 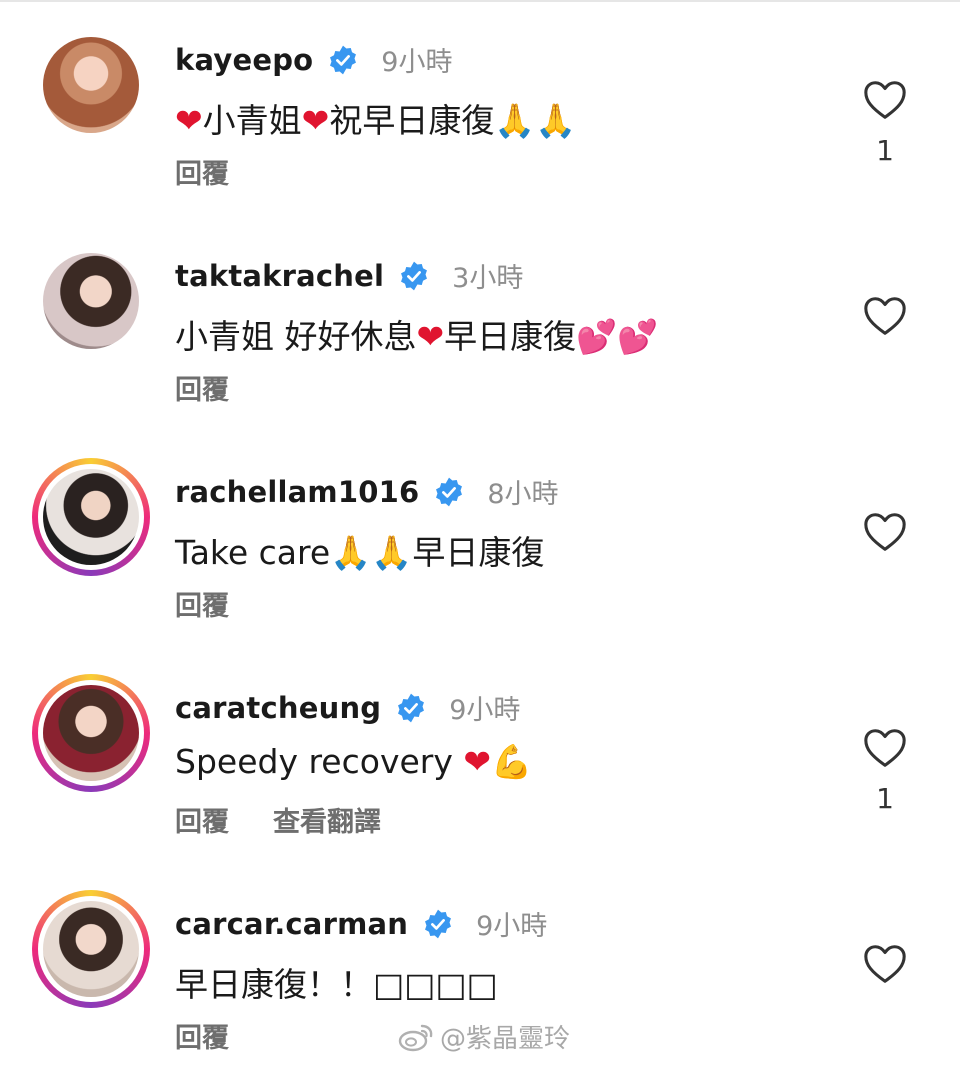 I want to click on username: taktakrachel, so click(x=279, y=276).